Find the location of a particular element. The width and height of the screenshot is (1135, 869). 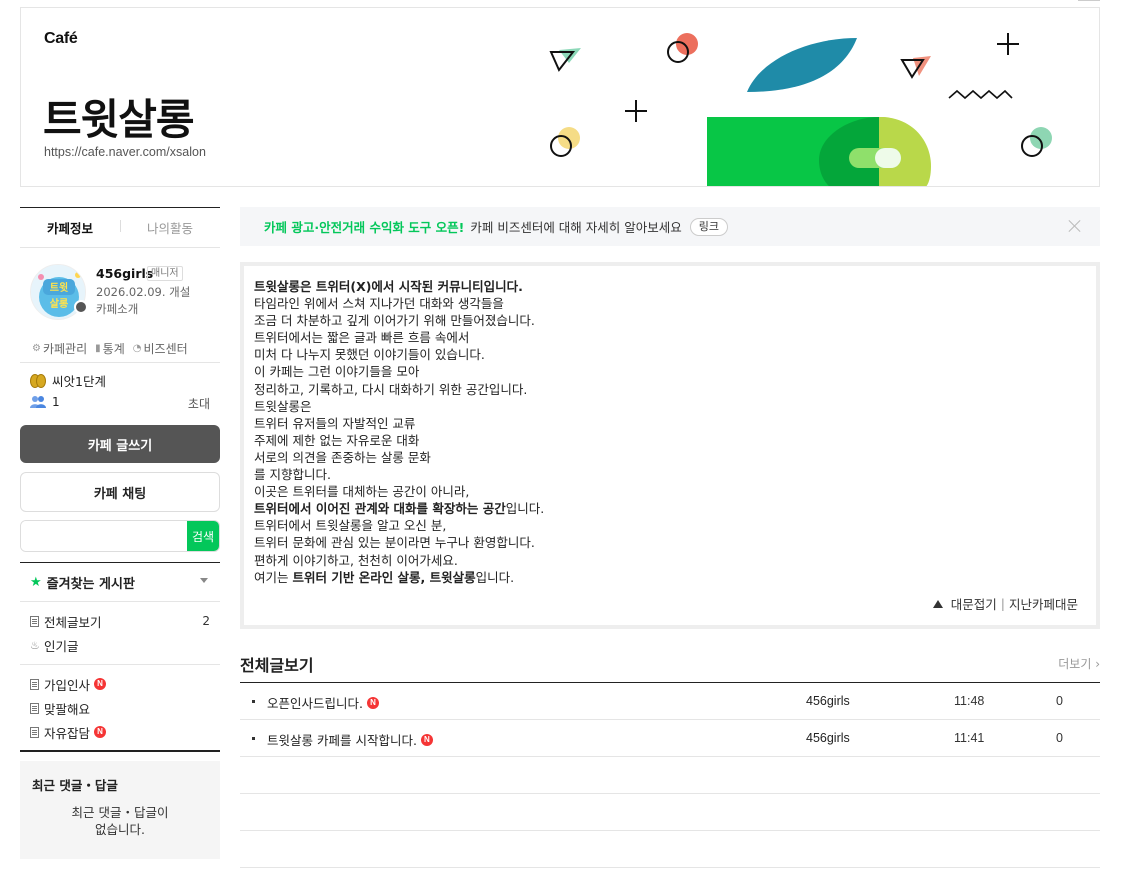

invite-link: 초대 is located at coordinates (199, 403).